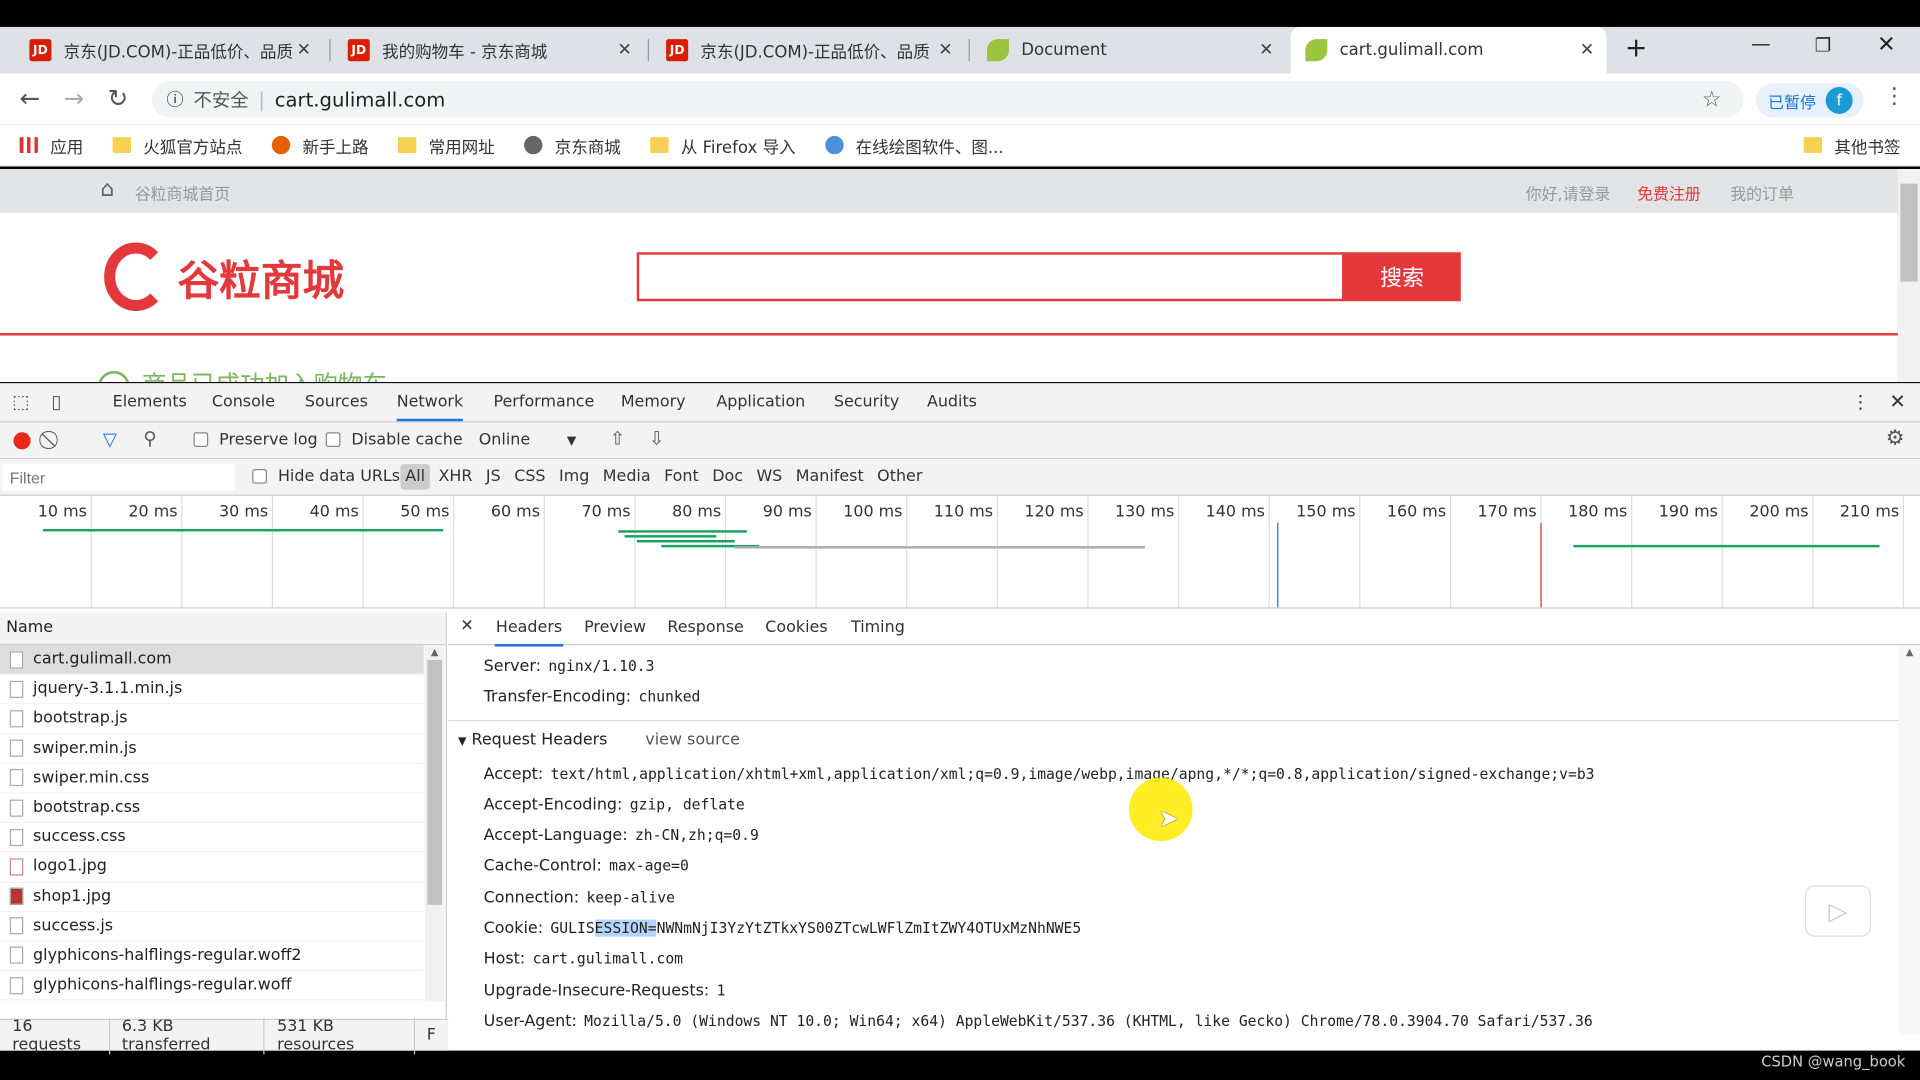  I want to click on type-filter-css: CSS, so click(529, 477).